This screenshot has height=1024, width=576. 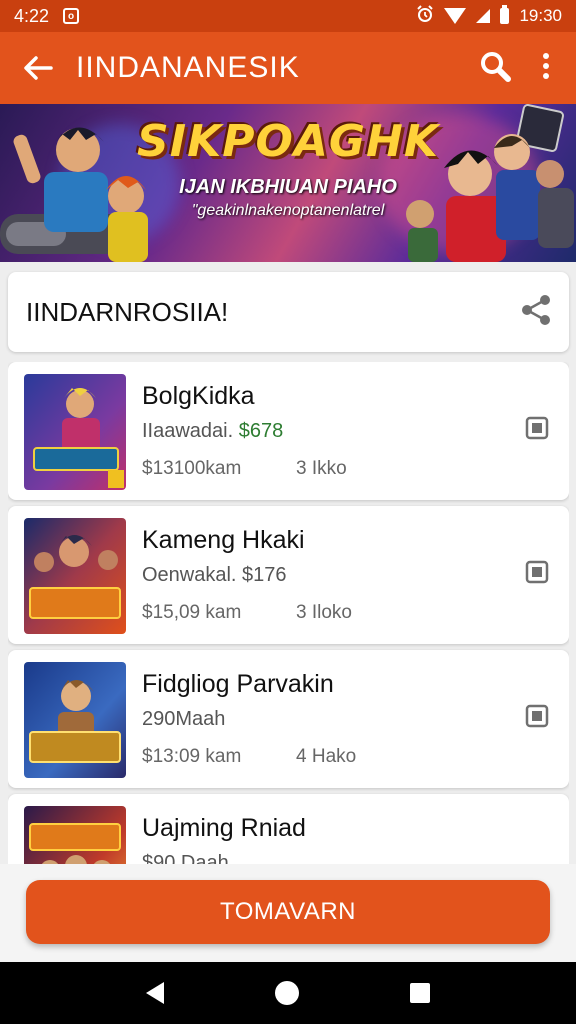 I want to click on search-icon, so click(x=496, y=66).